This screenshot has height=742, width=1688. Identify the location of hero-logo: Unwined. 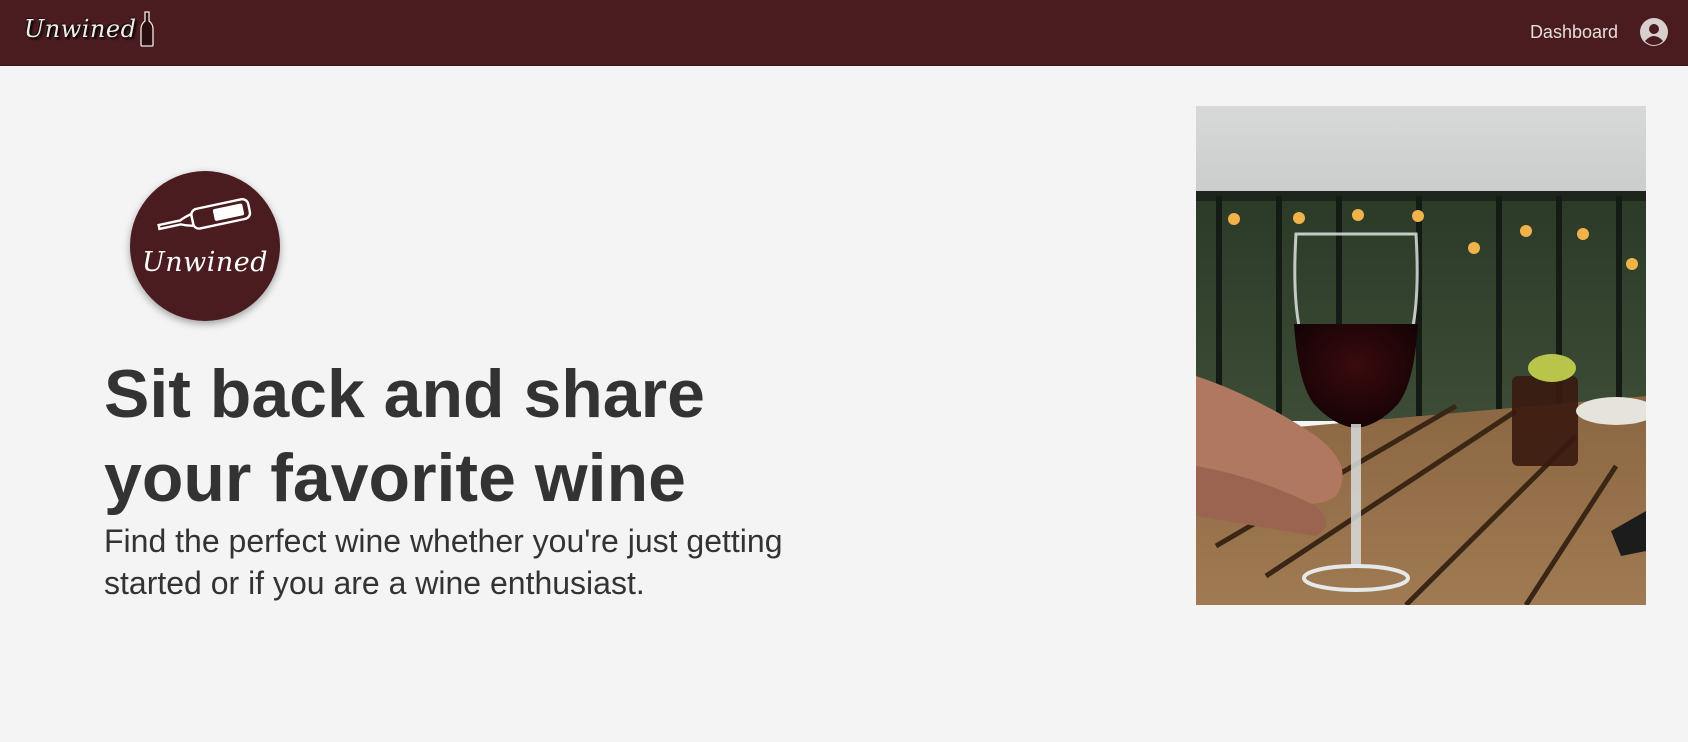
(205, 246).